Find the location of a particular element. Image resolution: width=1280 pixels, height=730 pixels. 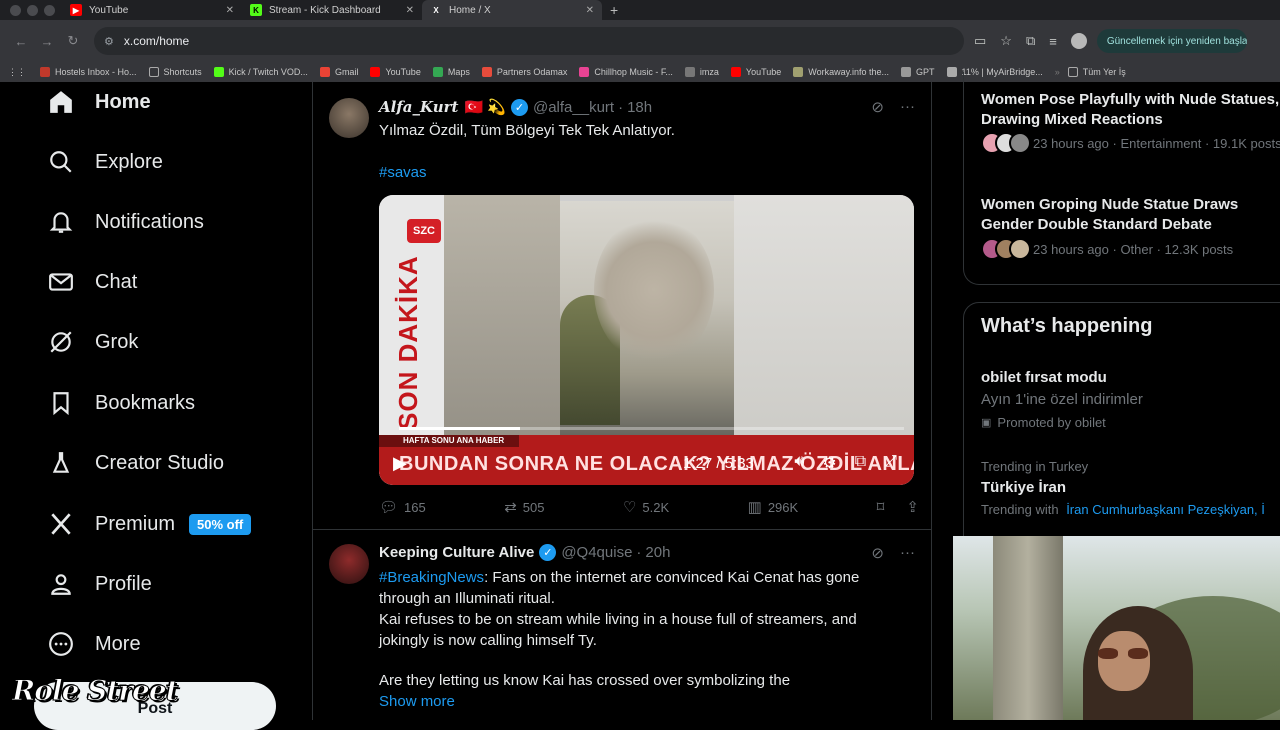

author-name: Keeping Culture Alive is located at coordinates (456, 552).